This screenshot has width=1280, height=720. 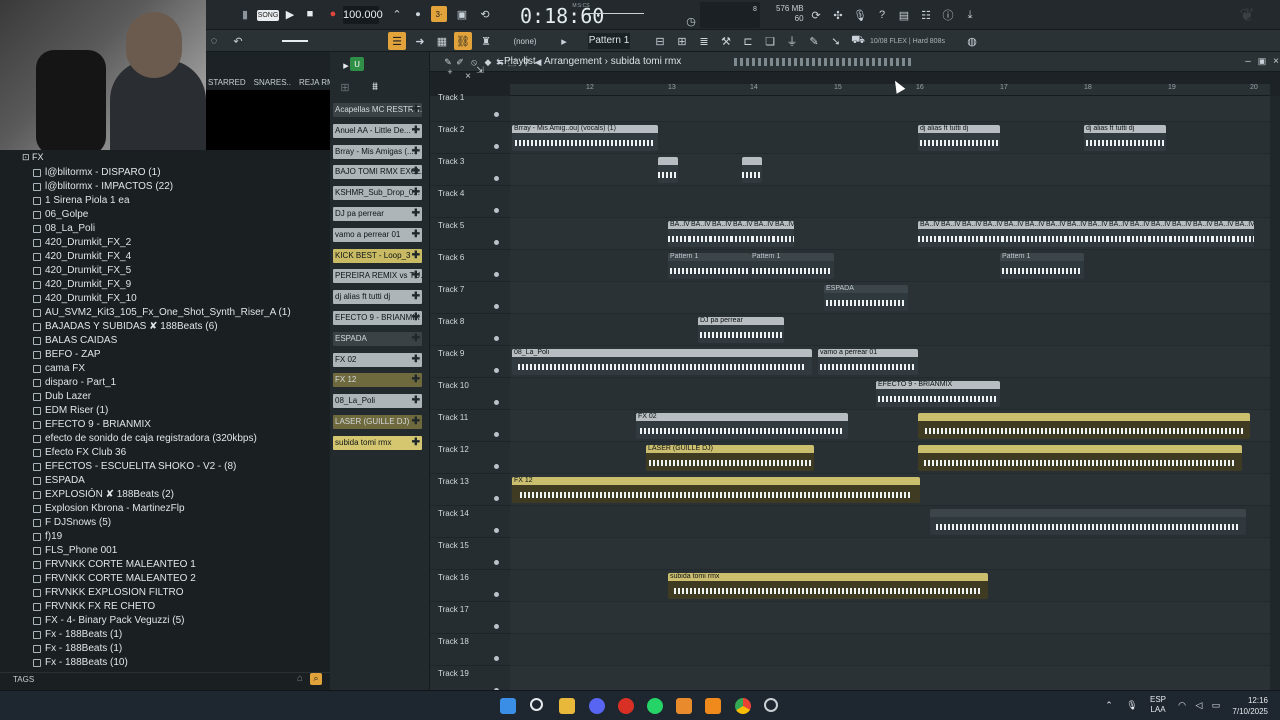 What do you see at coordinates (377, 297) in the screenshot?
I see `channel-button: dj alias ft tutti dj ✚` at bounding box center [377, 297].